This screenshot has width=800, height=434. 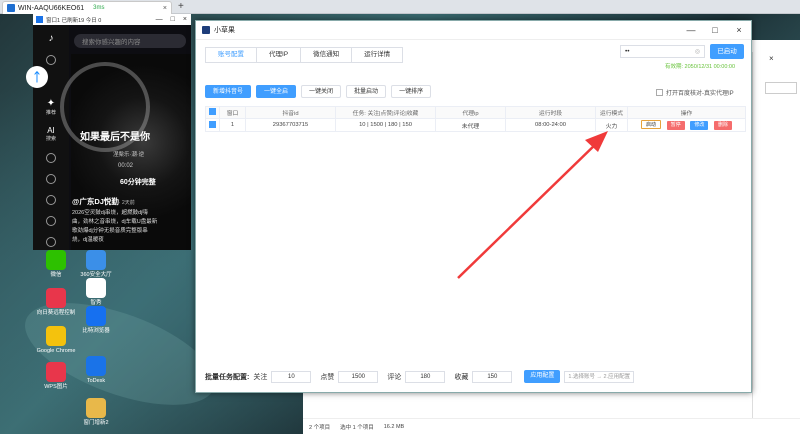 I want to click on col-mode: 运行模式, so click(x=611, y=112).